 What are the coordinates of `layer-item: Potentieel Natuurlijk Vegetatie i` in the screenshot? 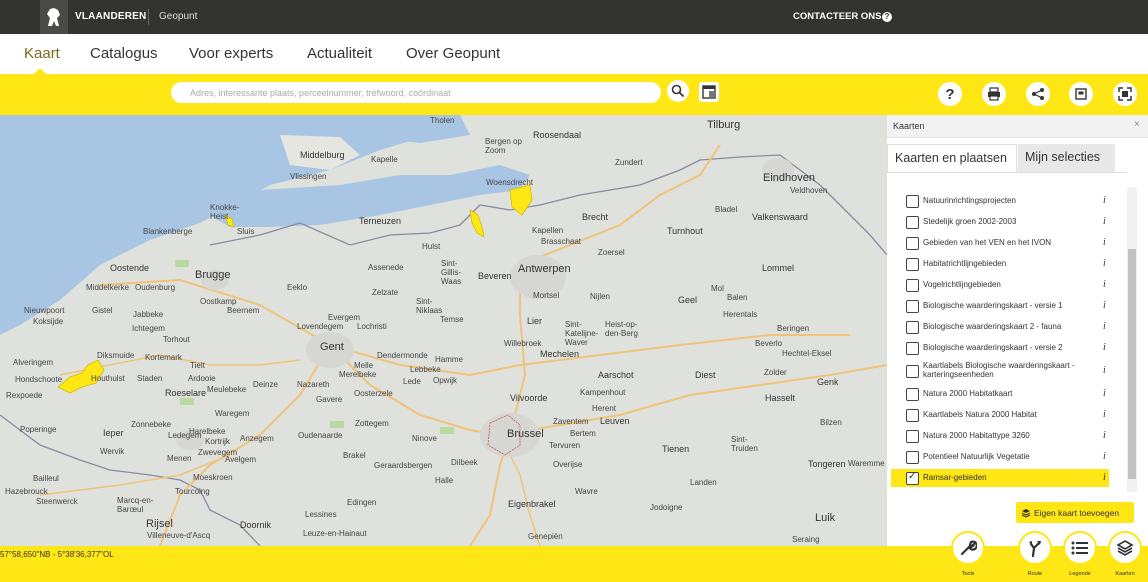 It's located at (1000, 457).